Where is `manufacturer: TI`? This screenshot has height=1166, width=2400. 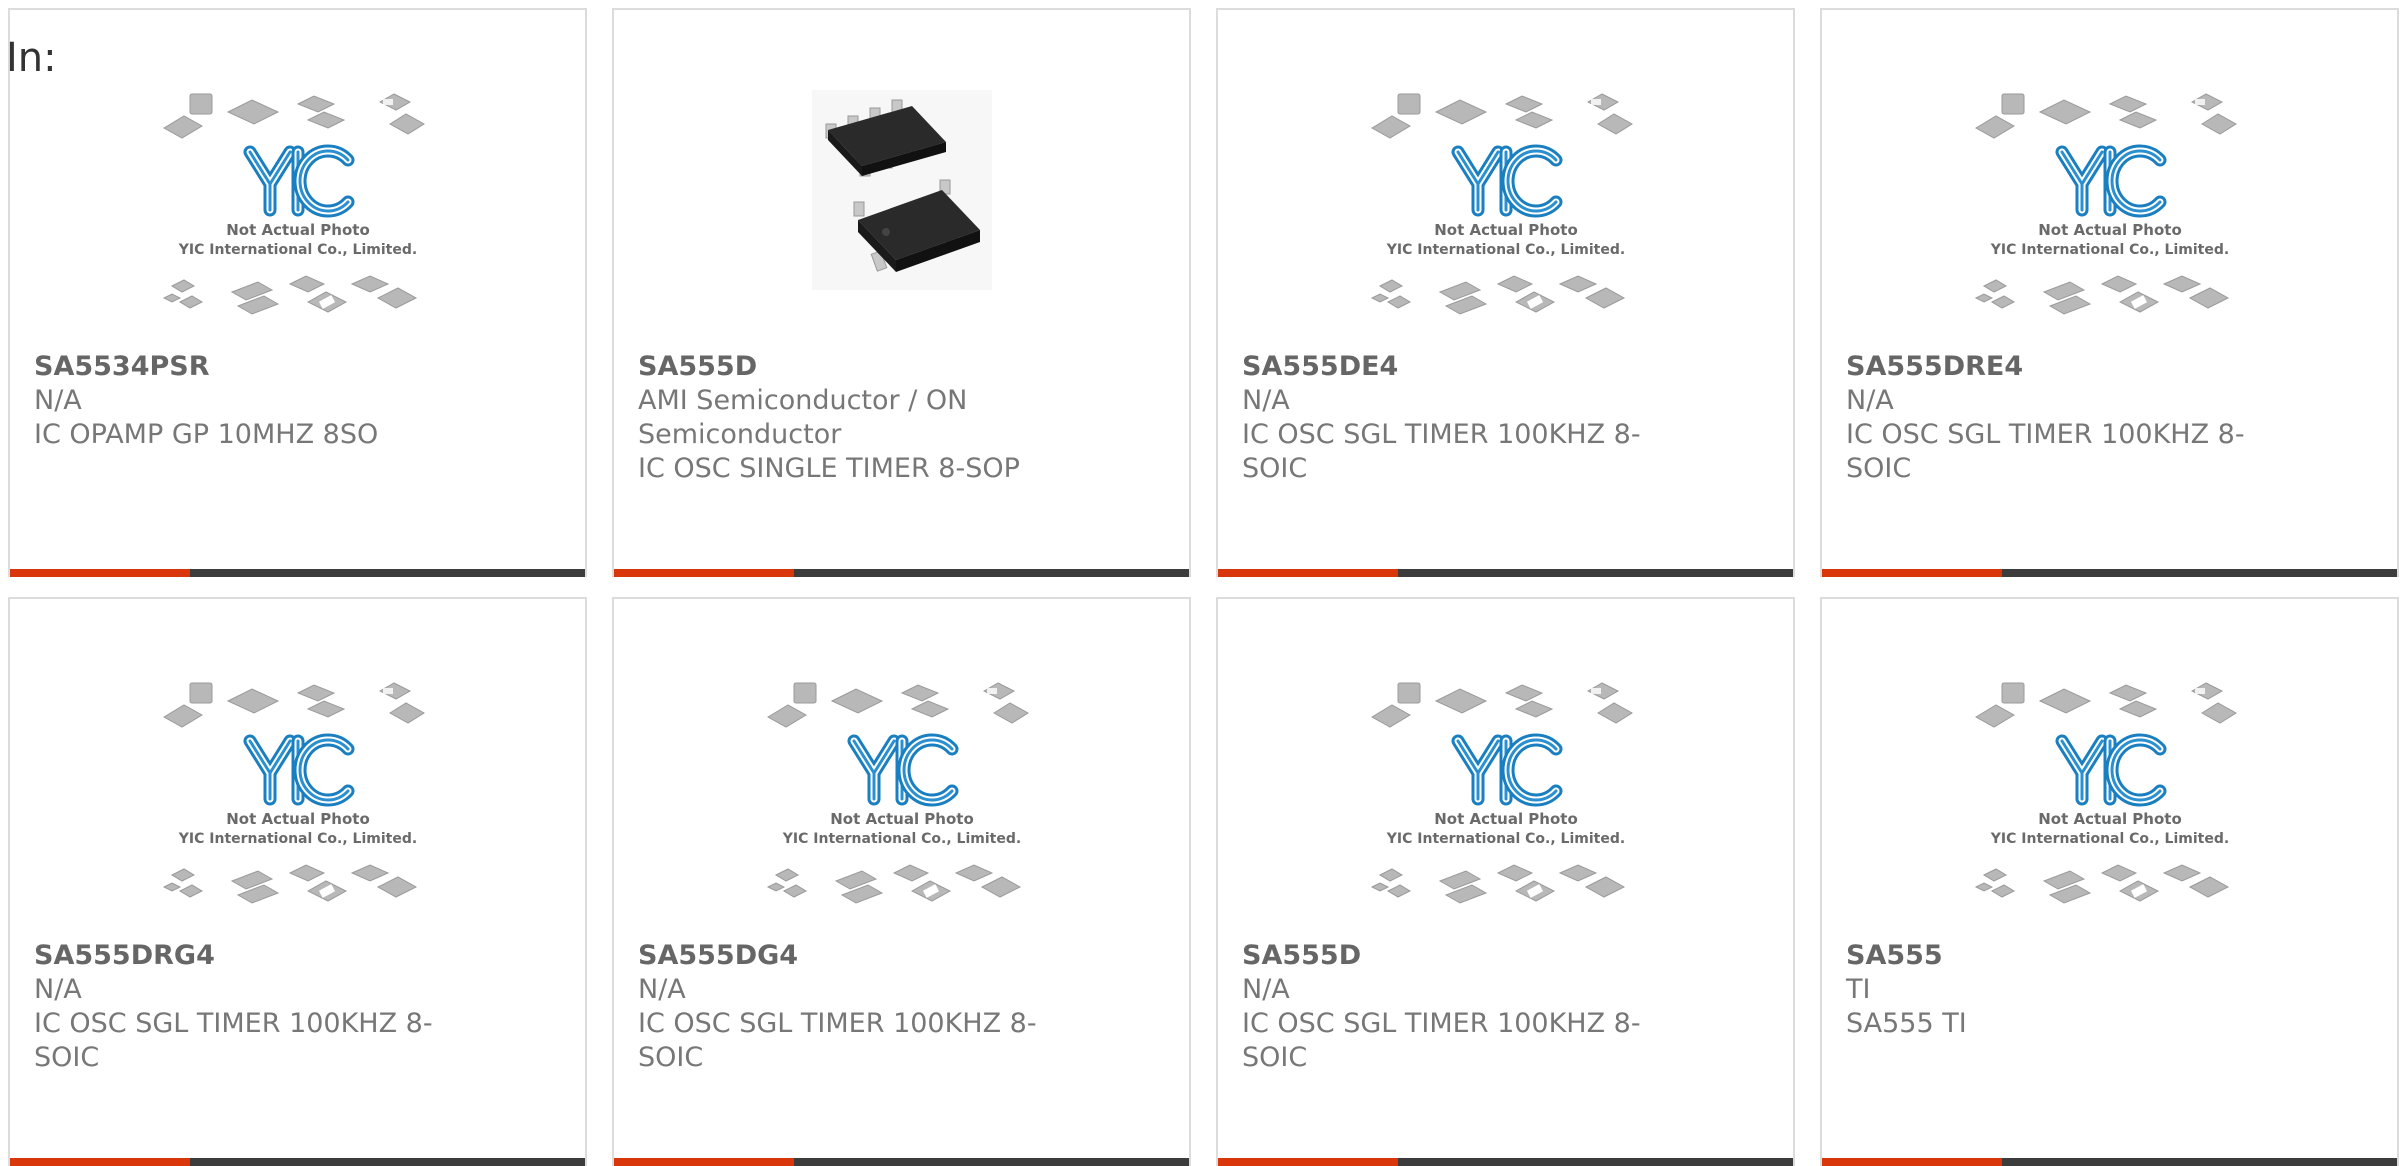
manufacturer: TI is located at coordinates (1858, 989).